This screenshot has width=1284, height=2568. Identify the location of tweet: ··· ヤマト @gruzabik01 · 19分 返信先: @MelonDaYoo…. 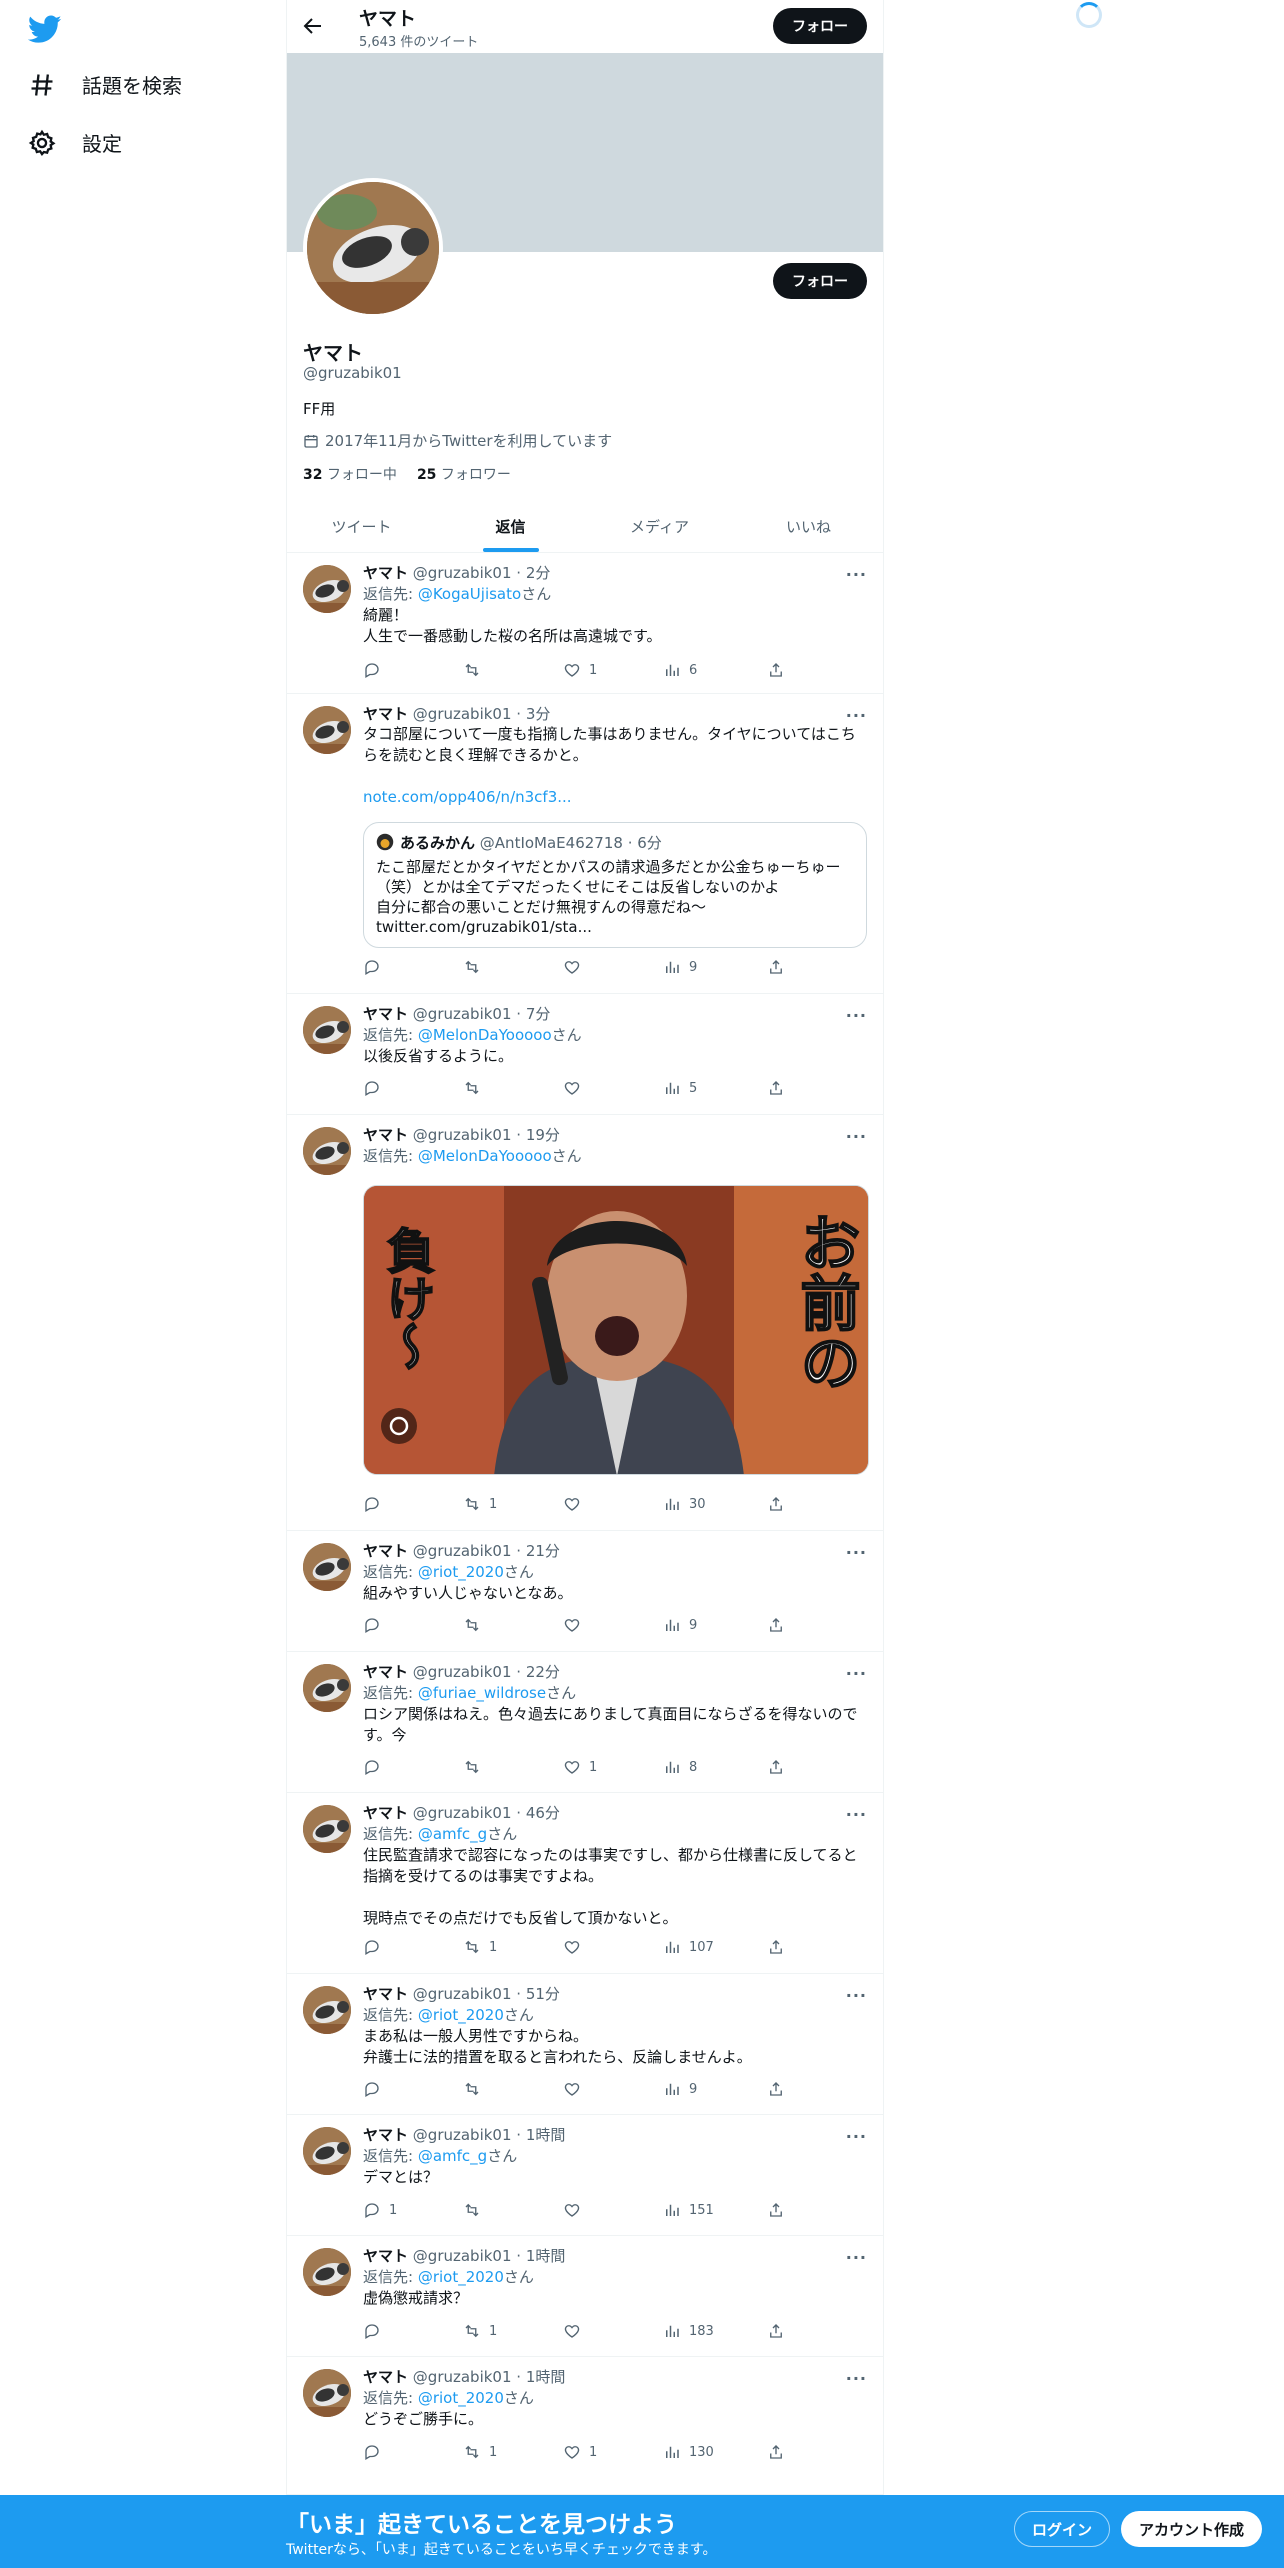
(585, 1323).